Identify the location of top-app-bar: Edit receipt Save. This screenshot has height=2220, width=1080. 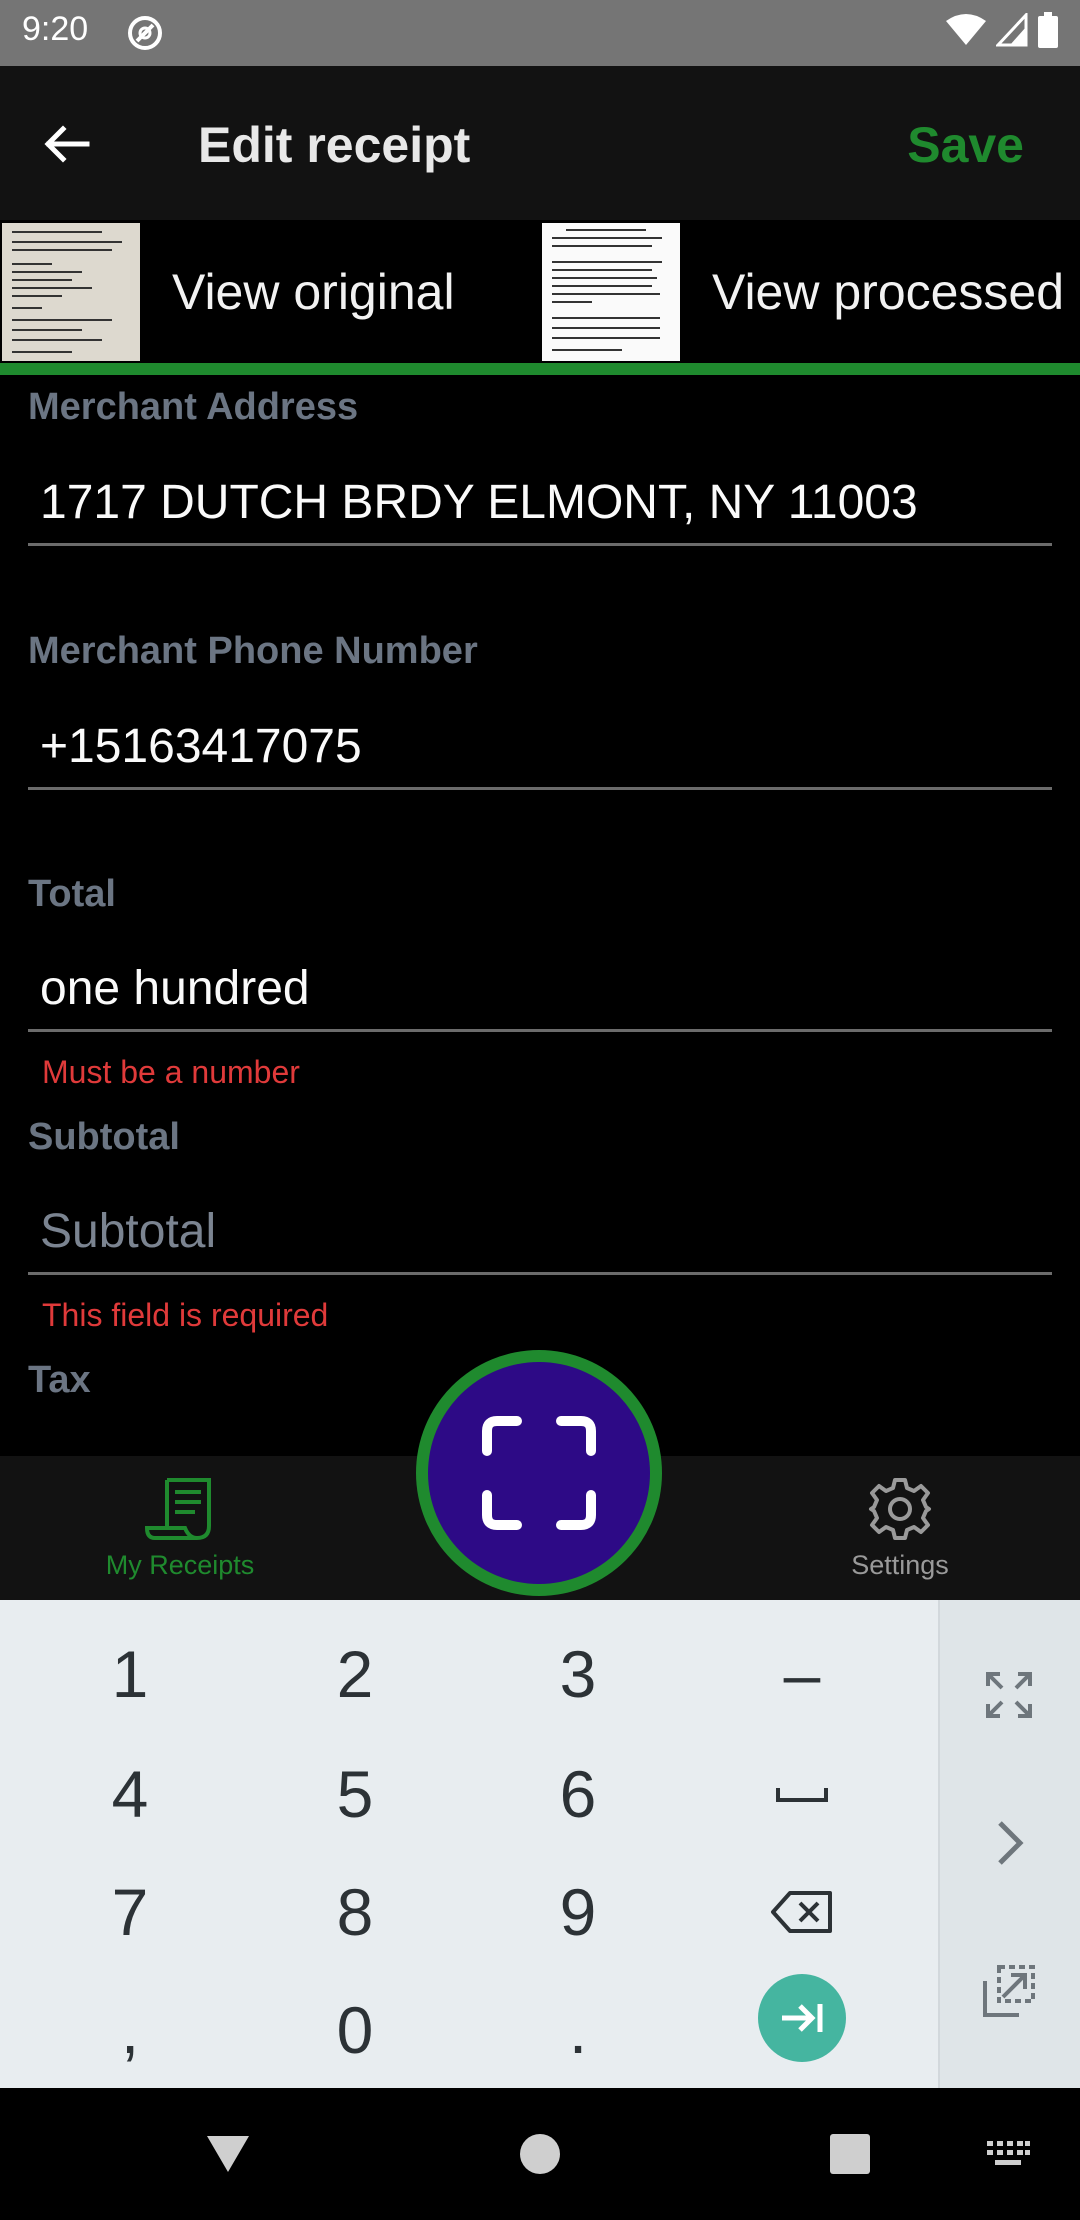
(540, 143).